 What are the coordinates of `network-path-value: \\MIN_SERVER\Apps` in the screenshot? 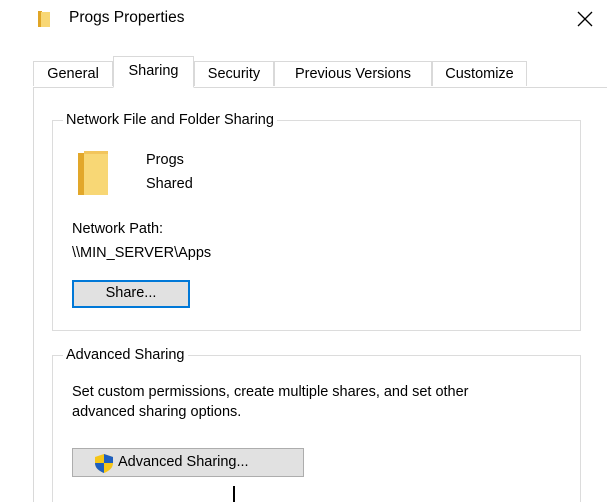 It's located at (142, 253).